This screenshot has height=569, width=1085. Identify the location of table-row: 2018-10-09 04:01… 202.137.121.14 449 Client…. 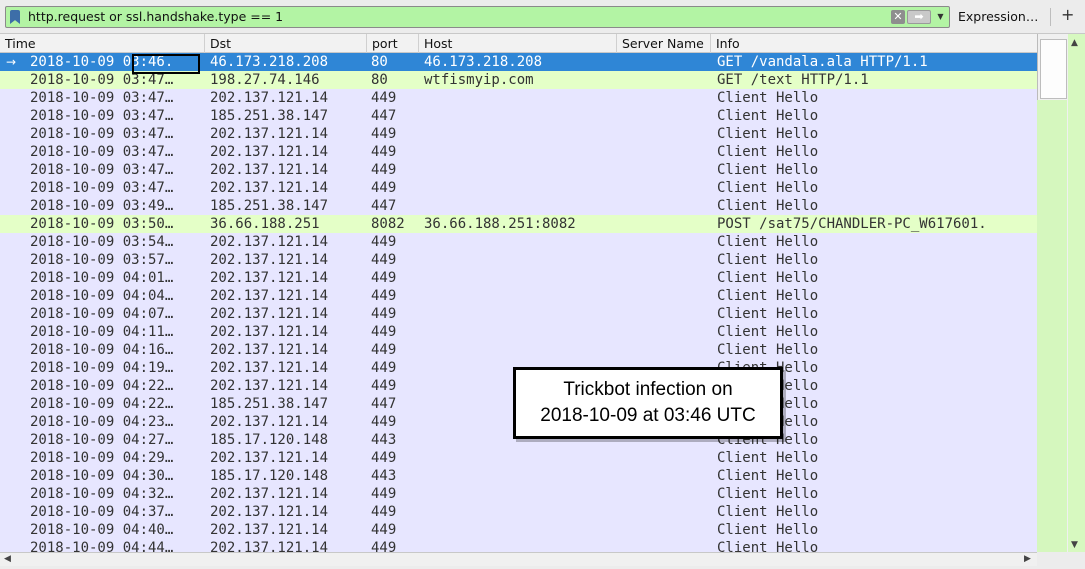
(518, 278).